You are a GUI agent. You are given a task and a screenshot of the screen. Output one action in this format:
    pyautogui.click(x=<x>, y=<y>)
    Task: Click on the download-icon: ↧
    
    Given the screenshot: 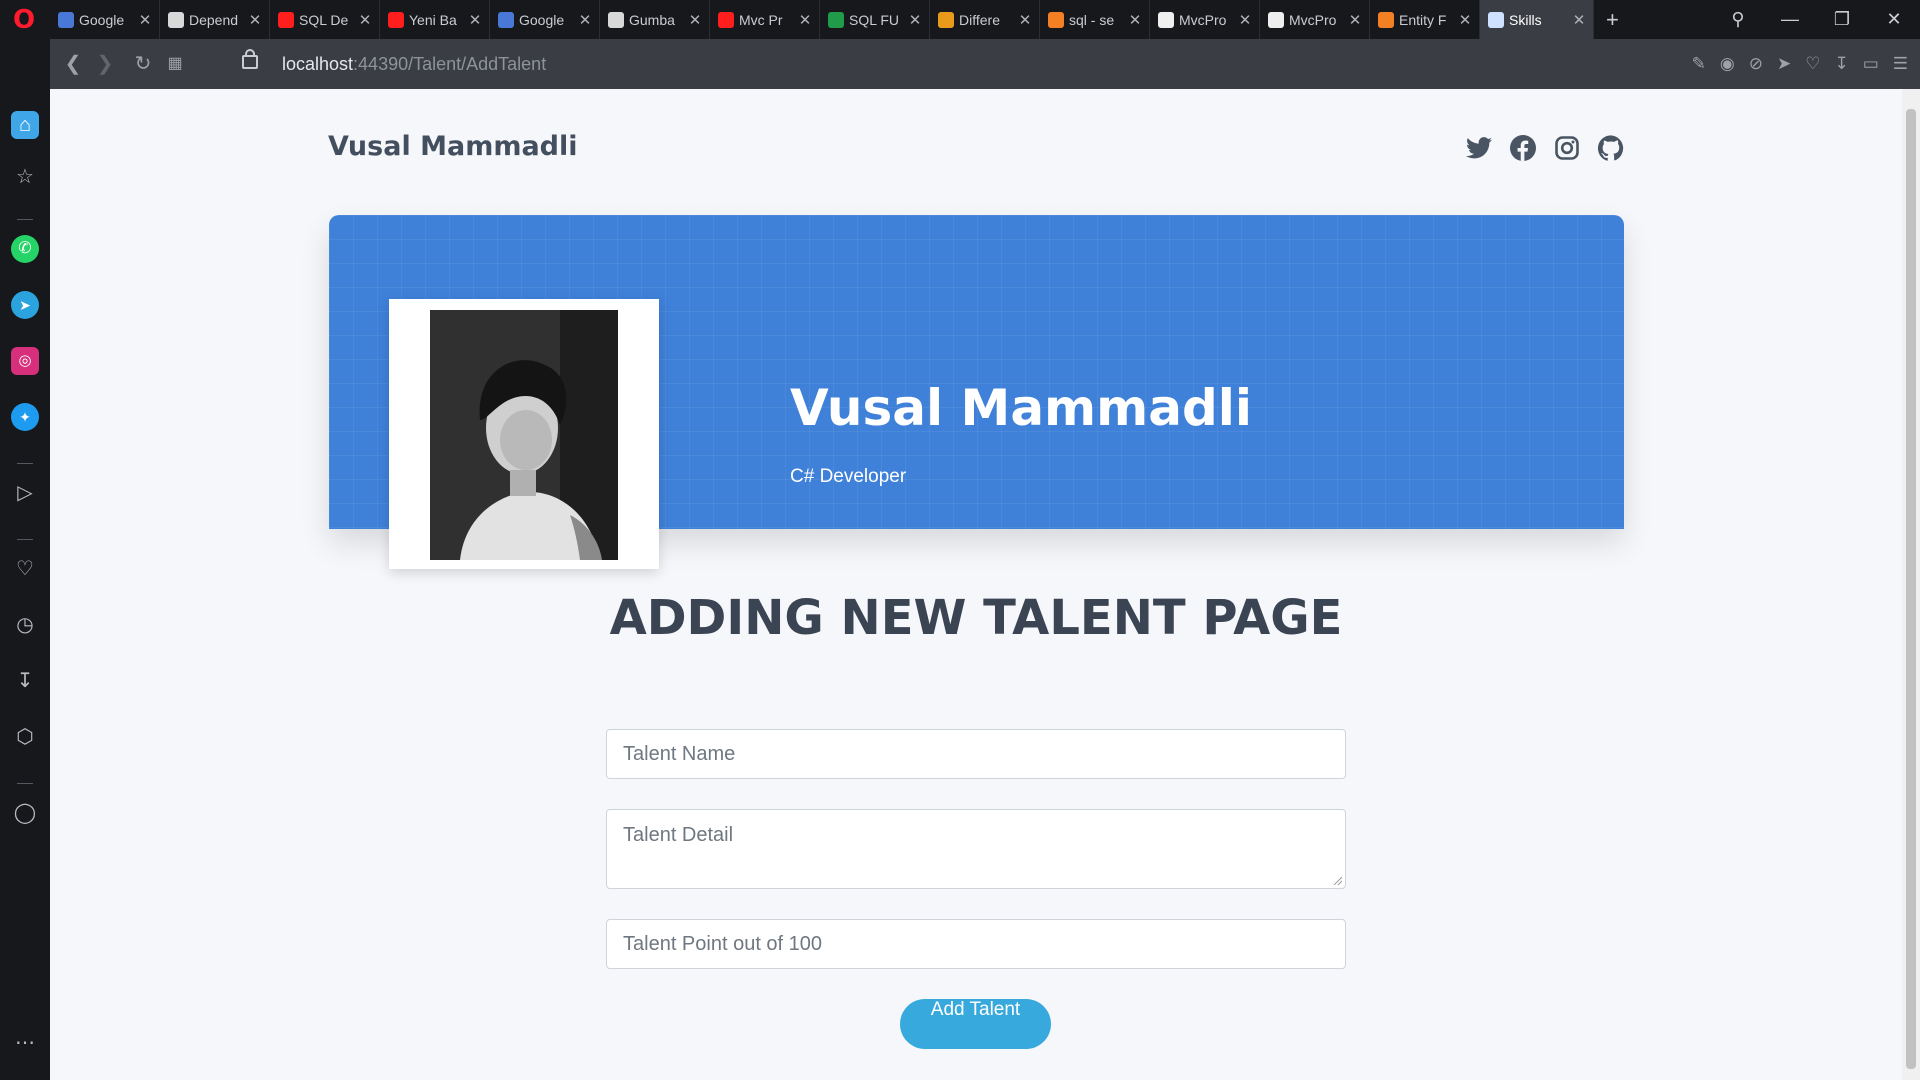 What is the action you would take?
    pyautogui.click(x=1841, y=64)
    